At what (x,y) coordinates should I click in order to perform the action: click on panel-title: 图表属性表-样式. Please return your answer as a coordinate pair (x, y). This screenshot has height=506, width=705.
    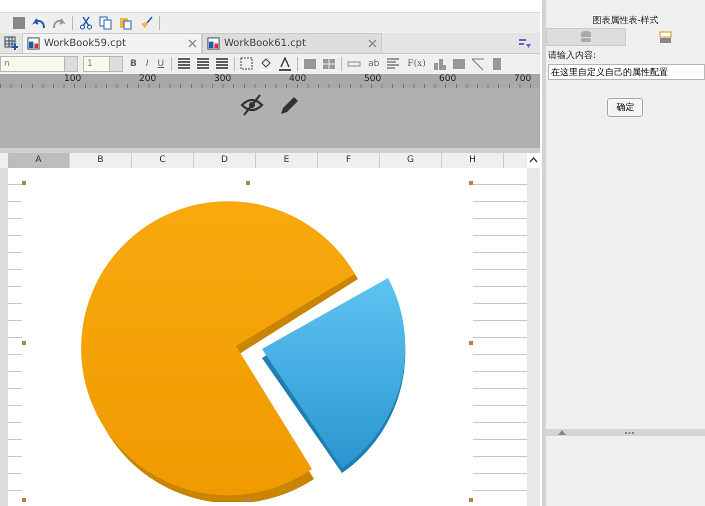
    Looking at the image, I should click on (625, 21).